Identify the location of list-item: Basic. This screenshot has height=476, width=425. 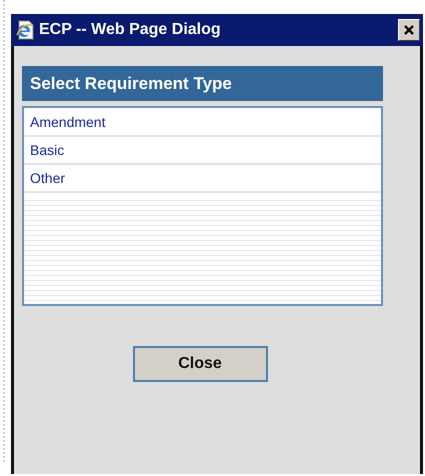
(202, 151).